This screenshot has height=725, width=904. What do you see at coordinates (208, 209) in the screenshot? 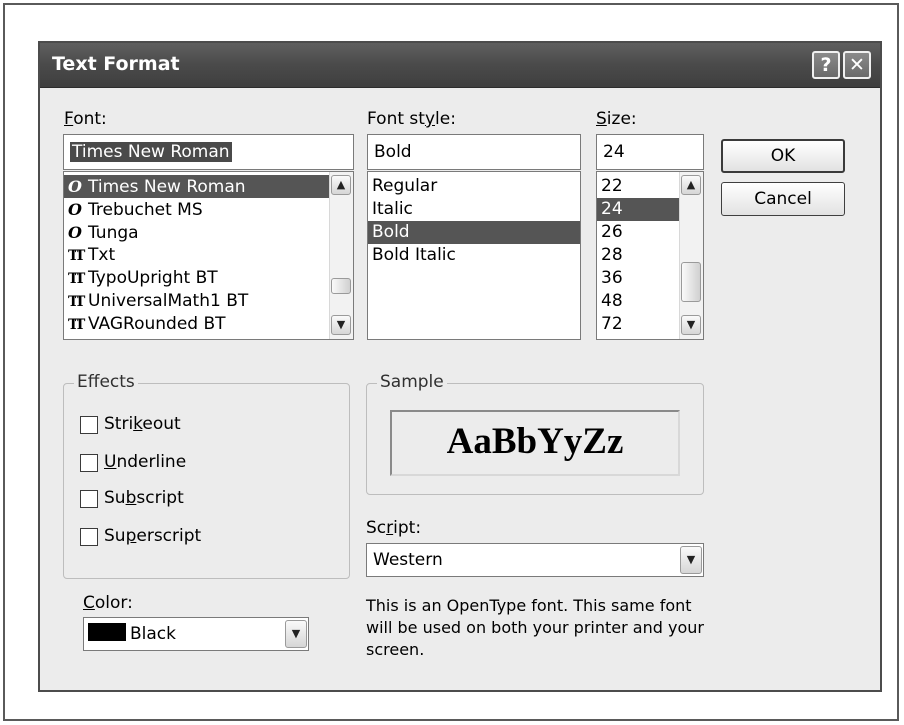
I see `list-item: O Trebuchet MS` at bounding box center [208, 209].